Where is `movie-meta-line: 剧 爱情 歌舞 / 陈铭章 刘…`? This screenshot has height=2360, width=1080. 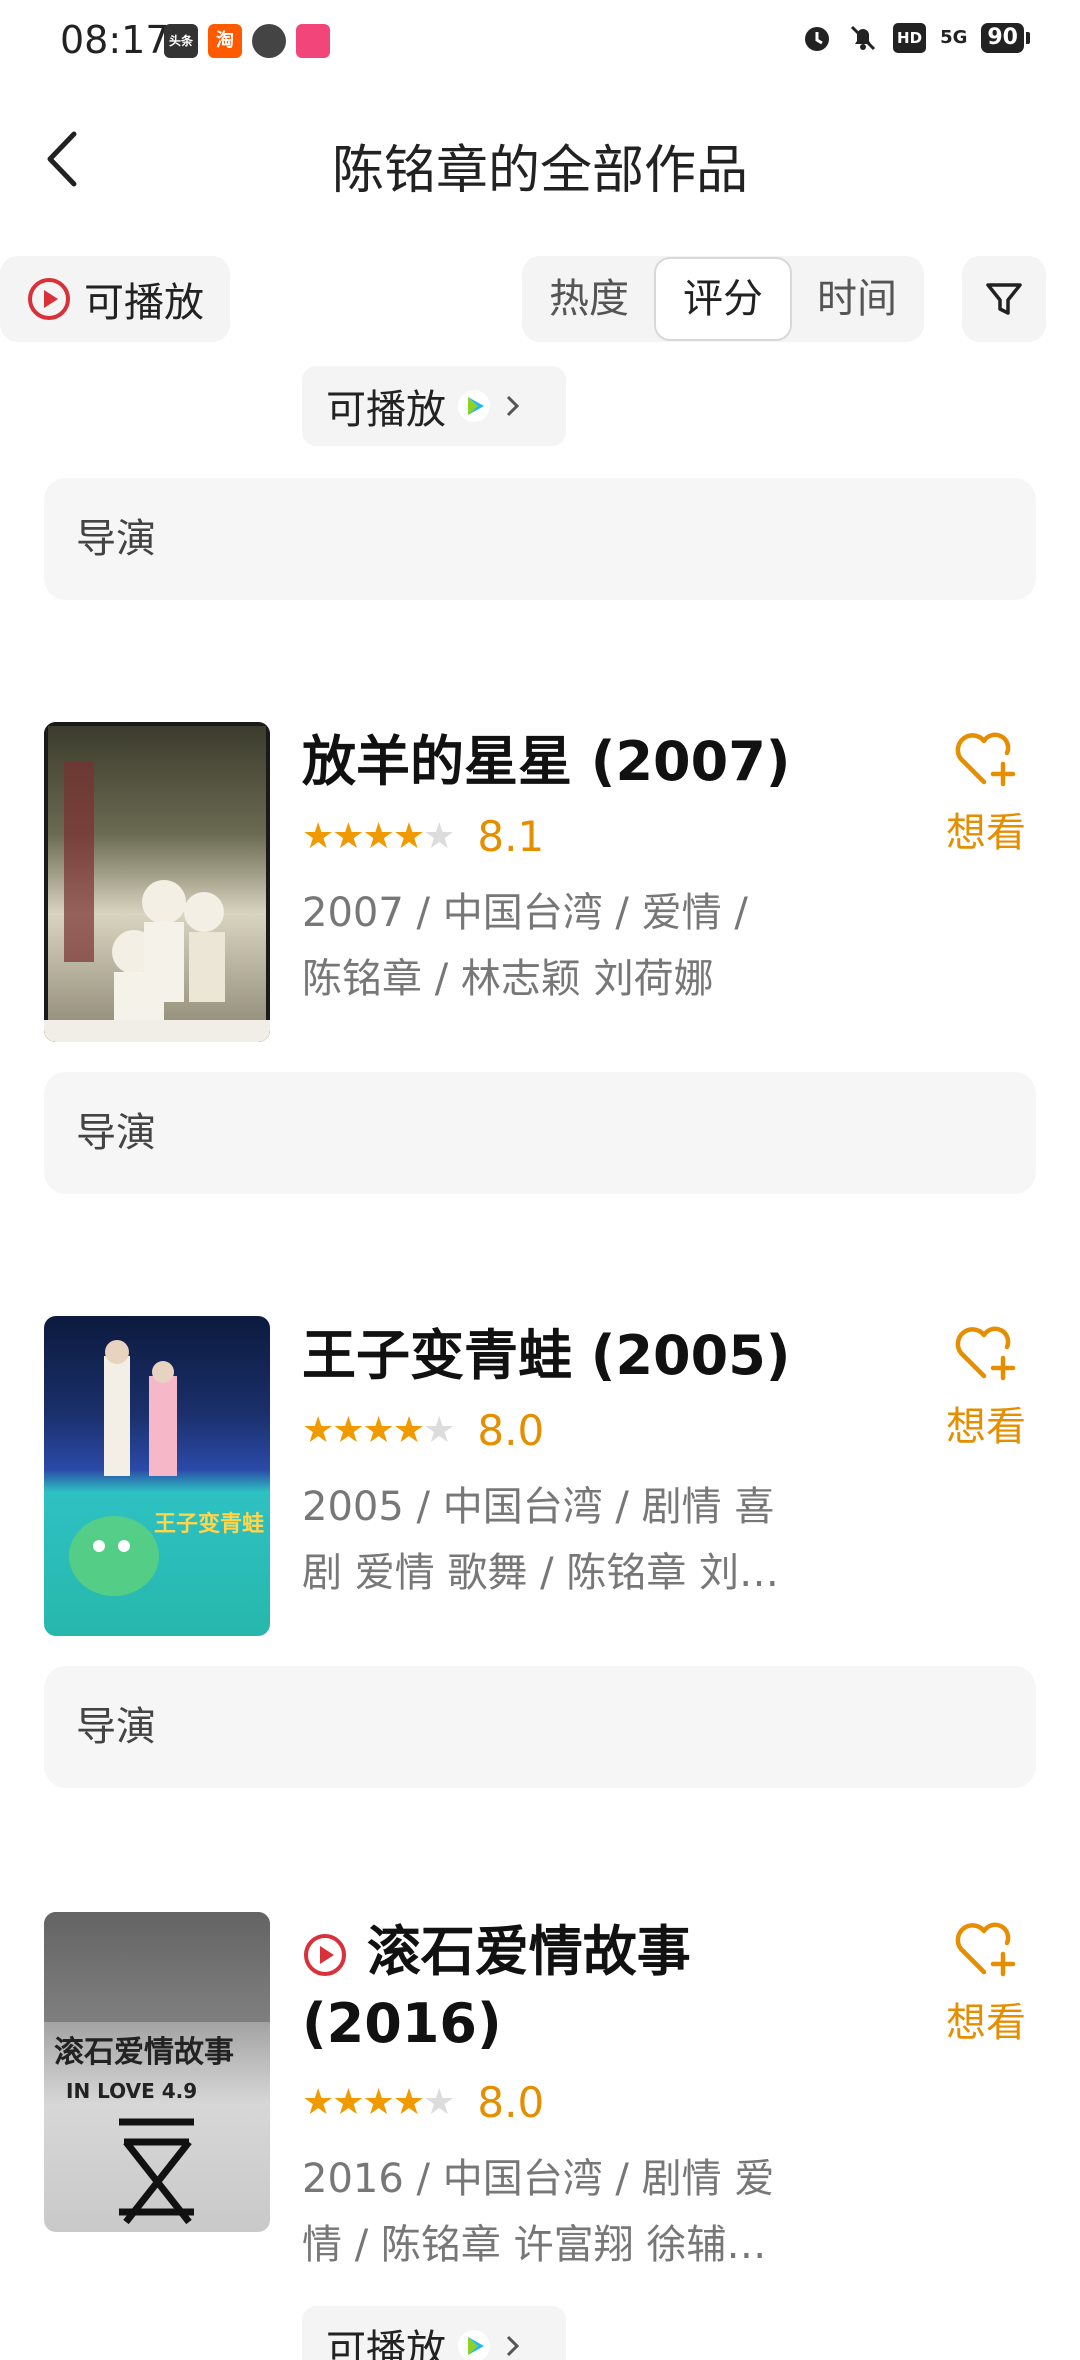
movie-meta-line: 剧 爱情 歌舞 / 陈铭章 刘… is located at coordinates (541, 1573).